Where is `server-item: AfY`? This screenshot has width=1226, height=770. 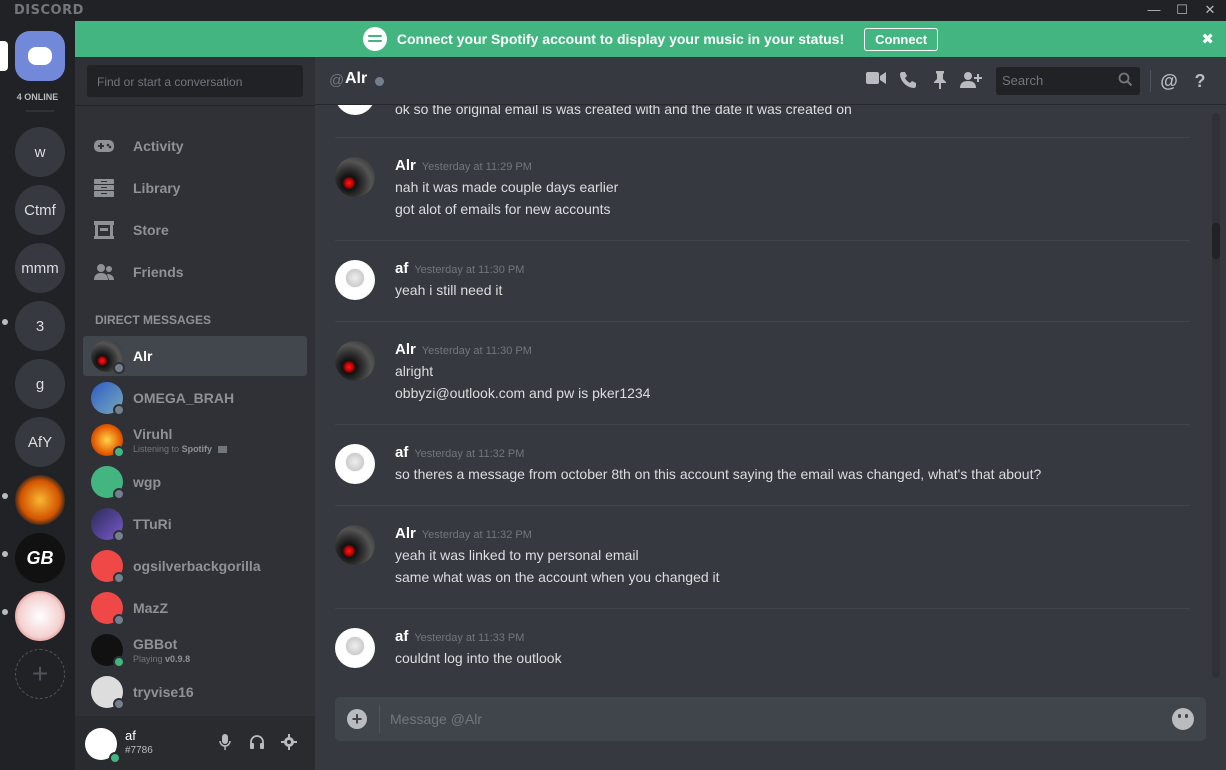
server-item: AfY is located at coordinates (40, 442).